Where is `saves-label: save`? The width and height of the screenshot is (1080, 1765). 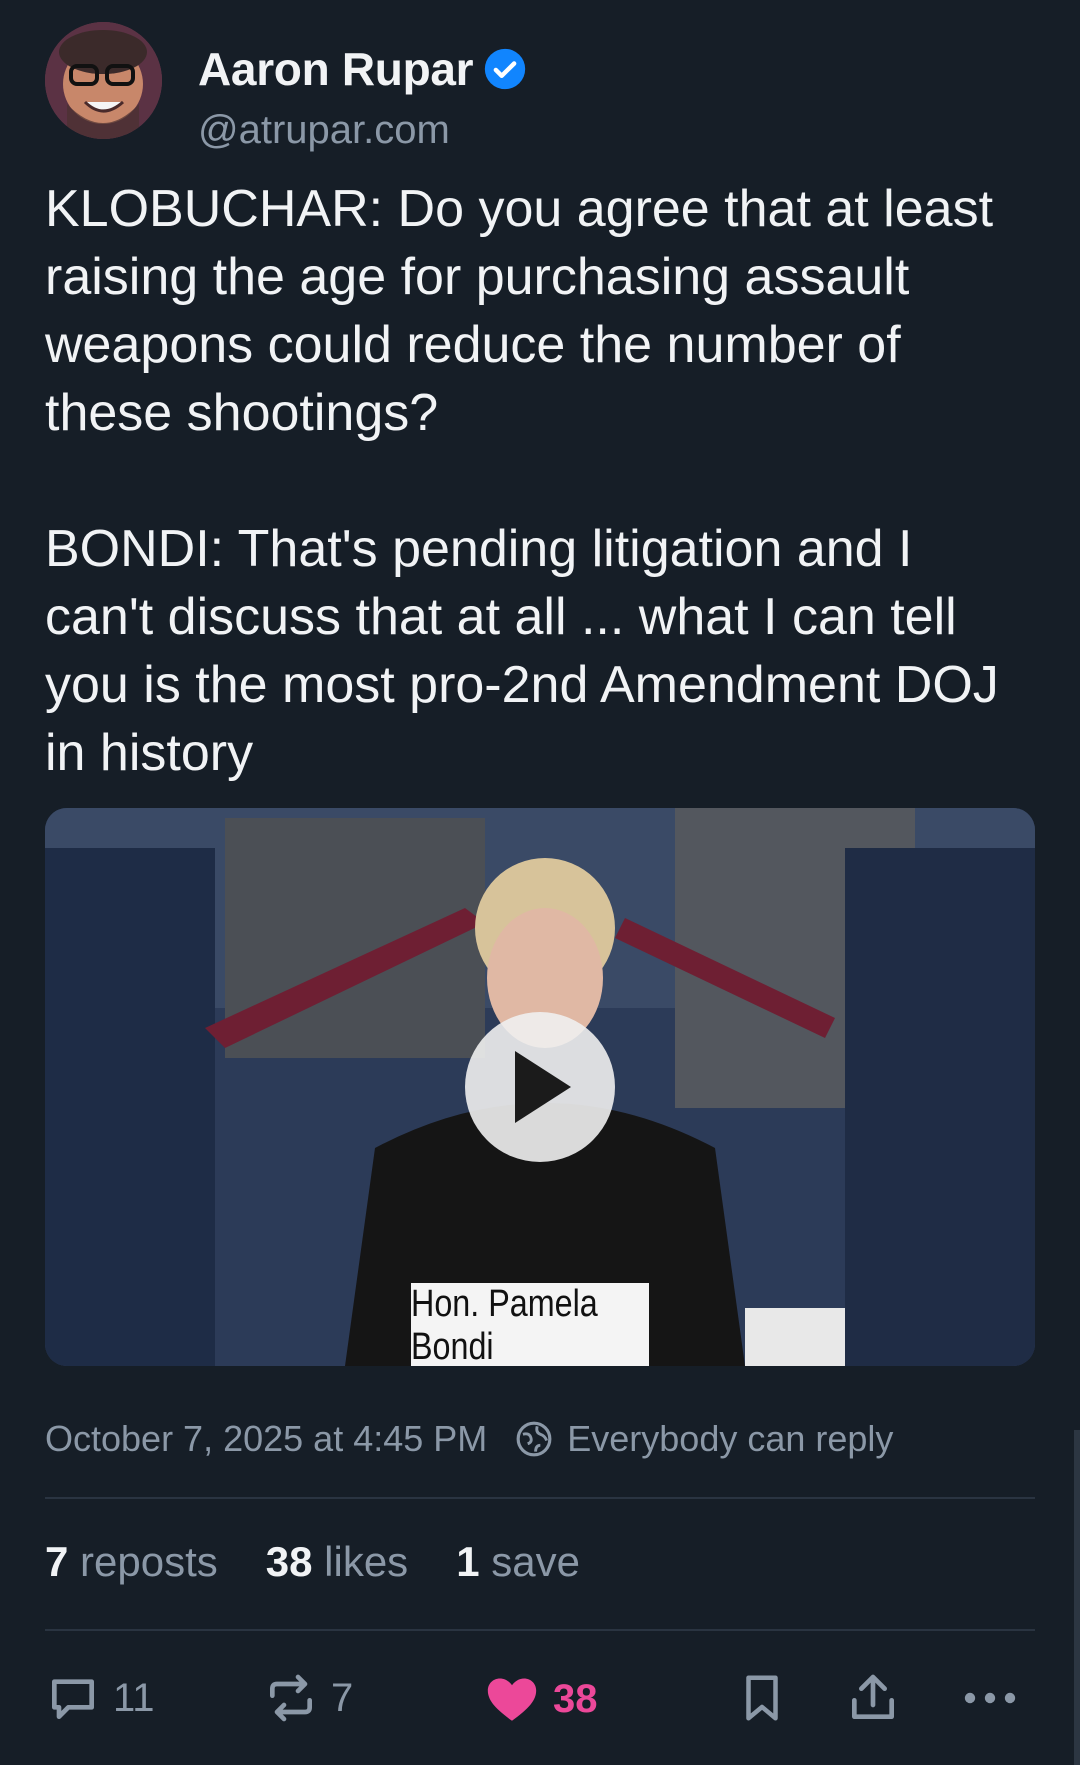 saves-label: save is located at coordinates (535, 1561).